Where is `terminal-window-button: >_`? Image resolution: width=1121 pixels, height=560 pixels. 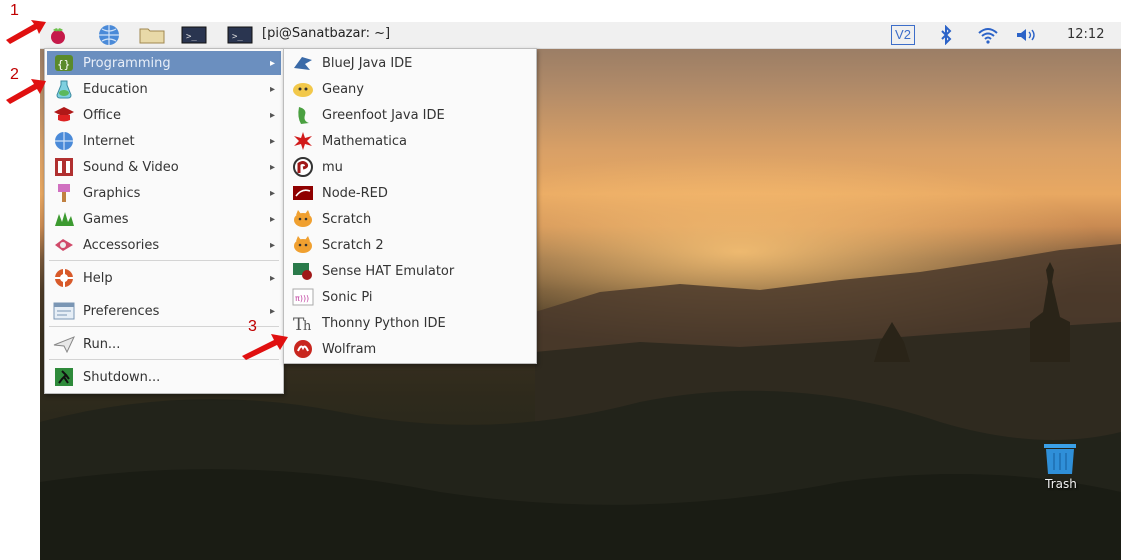 terminal-window-button: >_ is located at coordinates (240, 35).